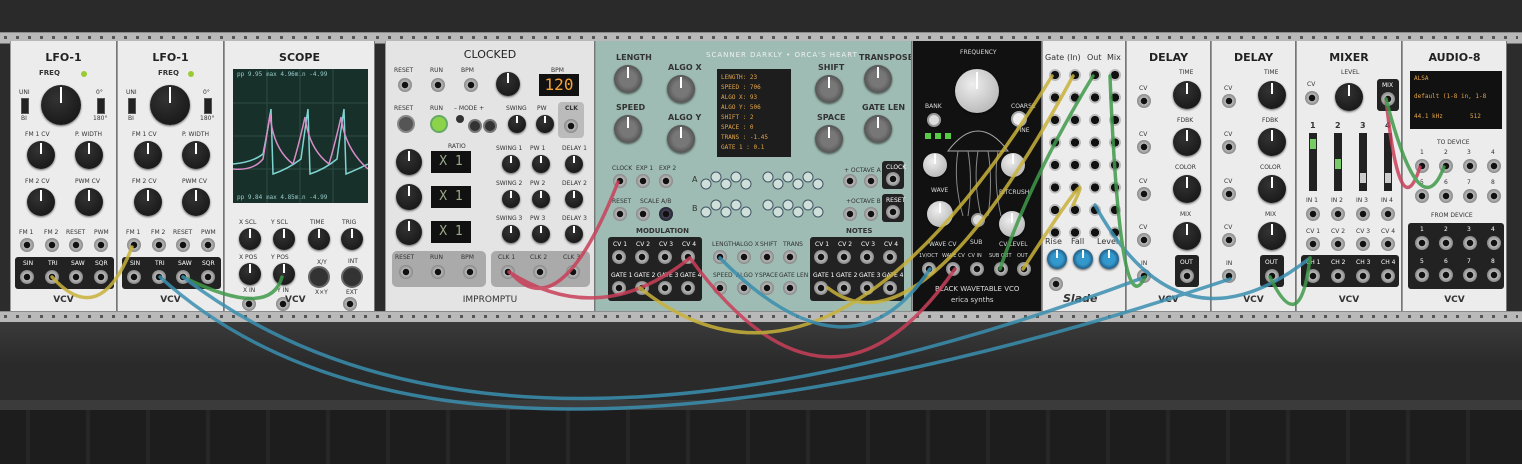 This screenshot has width=1522, height=464. What do you see at coordinates (681, 89) in the screenshot?
I see `algox-knob` at bounding box center [681, 89].